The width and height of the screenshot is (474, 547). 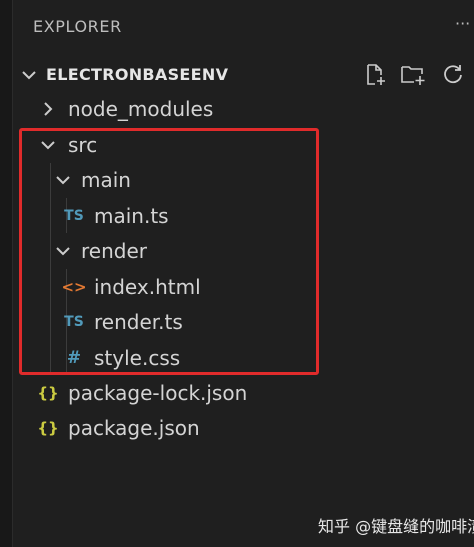 I want to click on new-folder-button, so click(x=413, y=75).